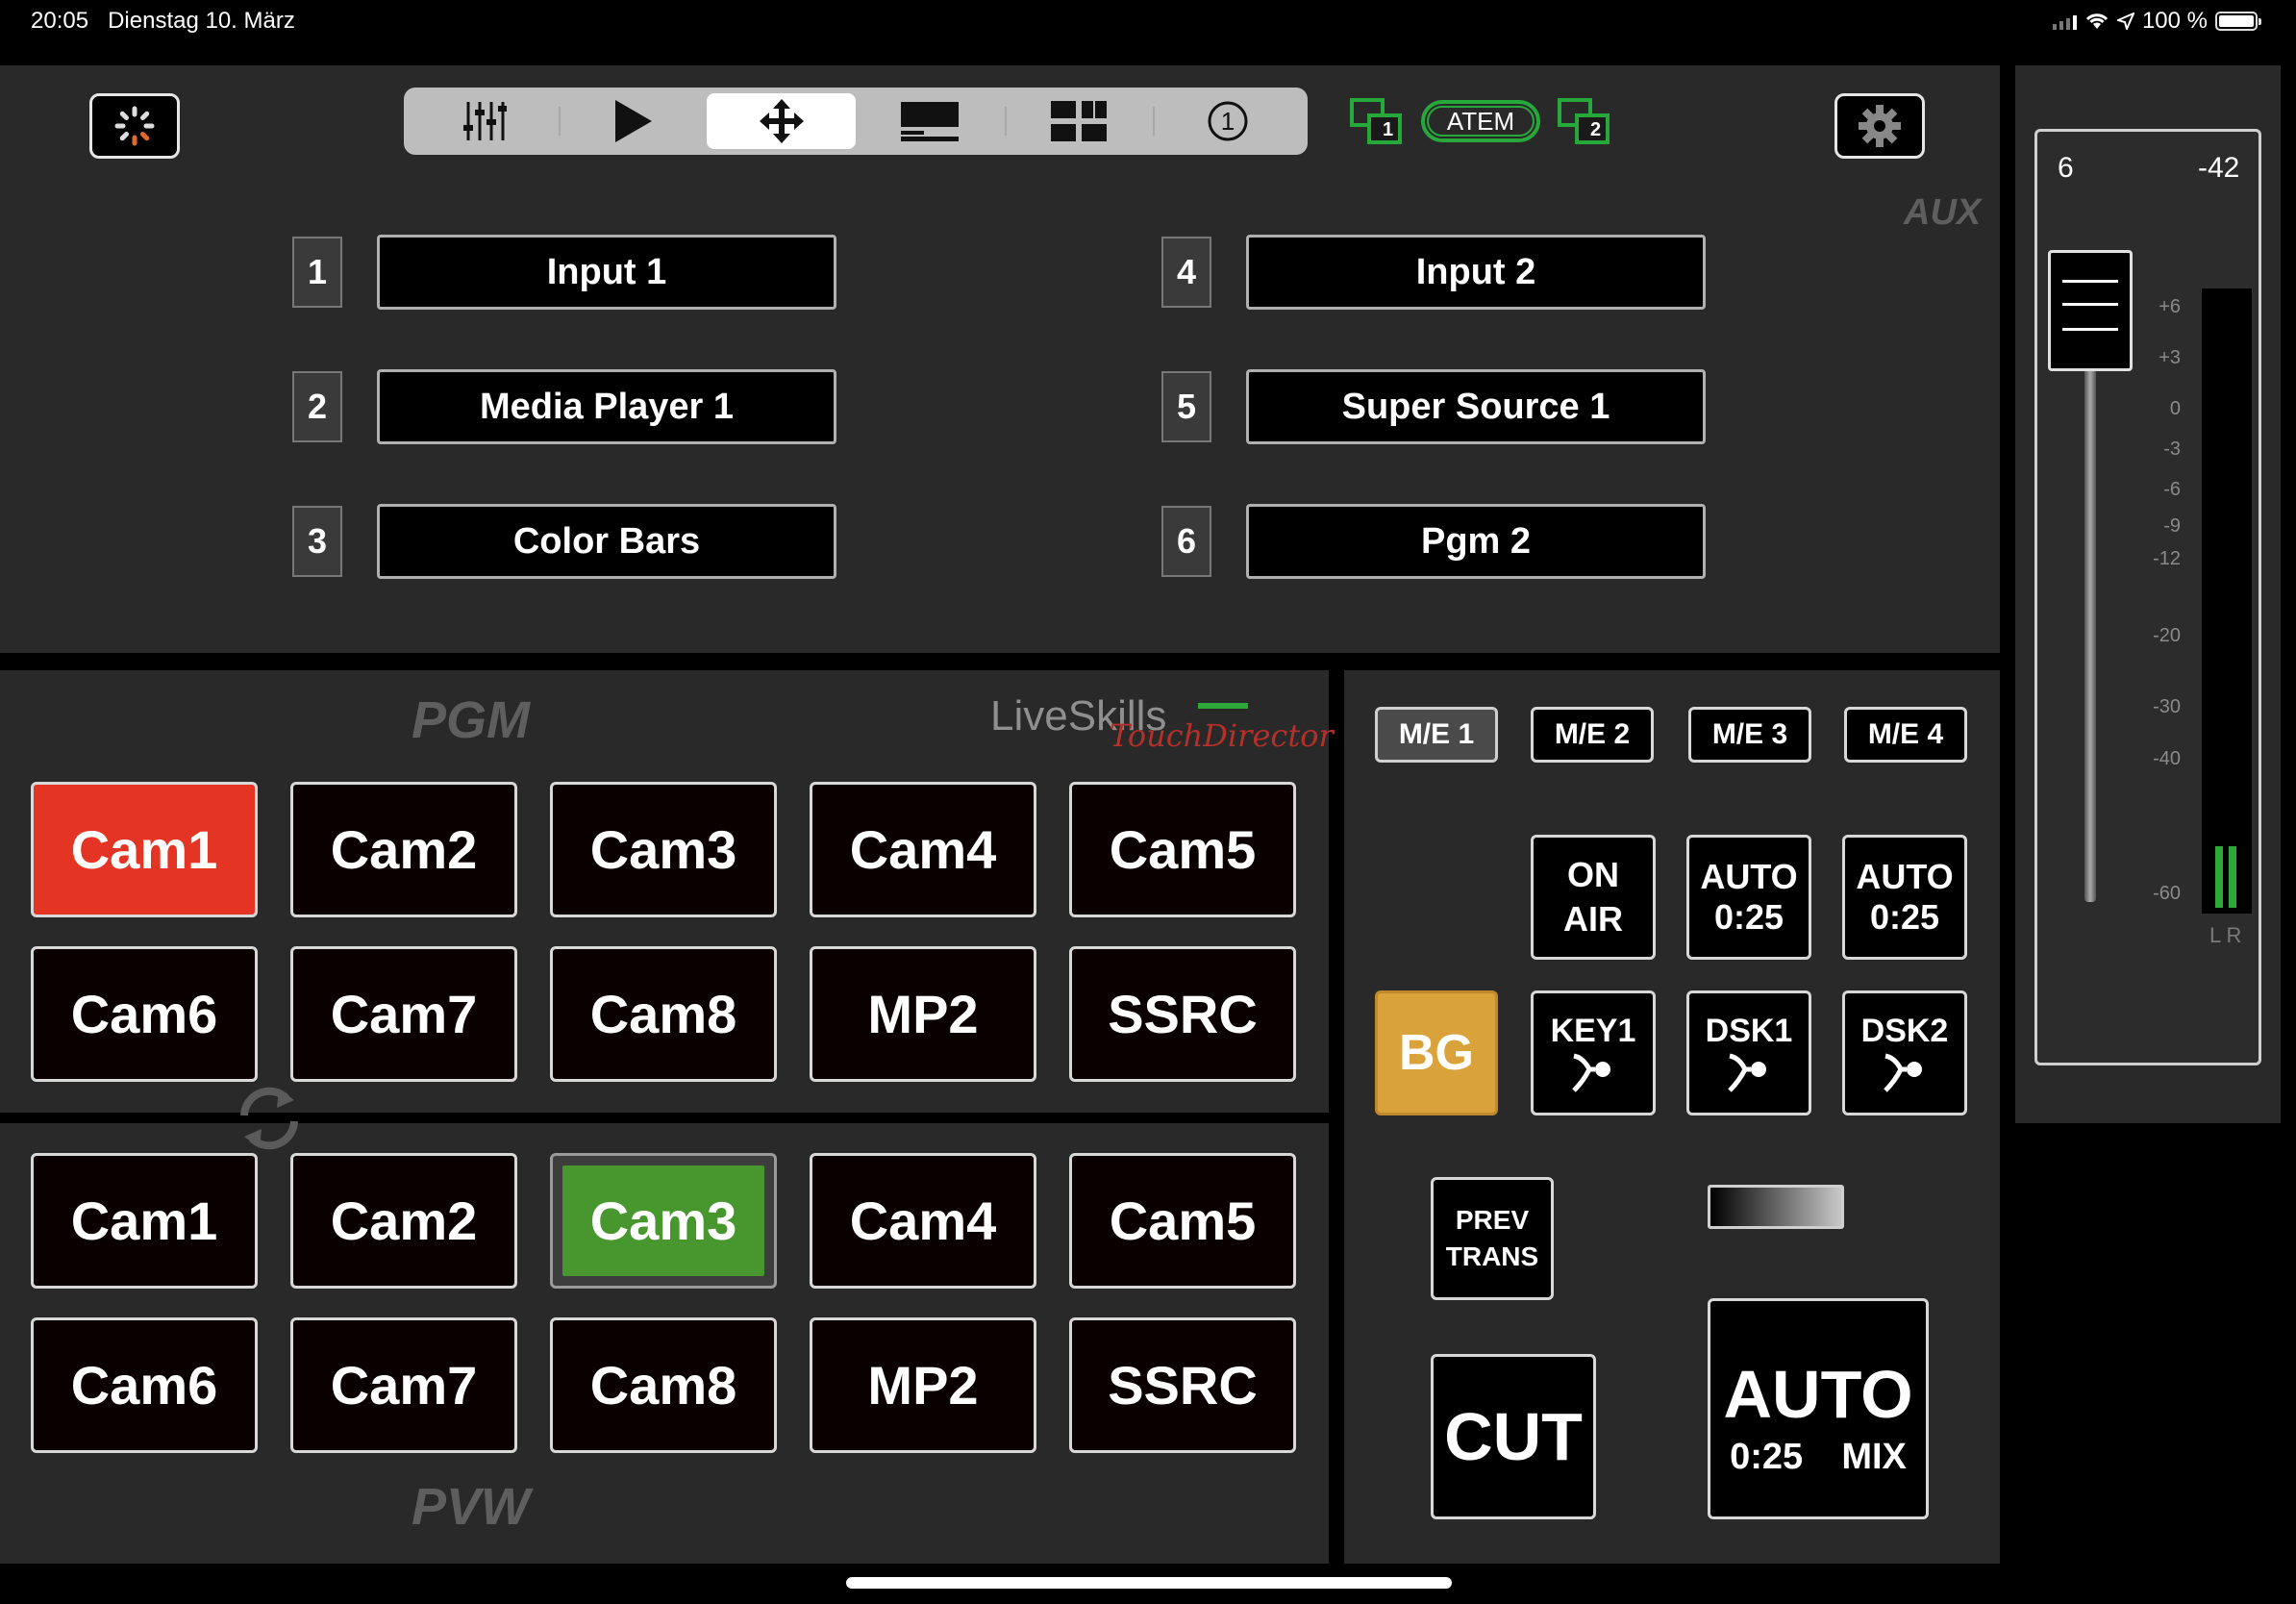 This screenshot has width=2296, height=1604. What do you see at coordinates (1749, 1030) in the screenshot?
I see `dsk1-label: DSK1` at bounding box center [1749, 1030].